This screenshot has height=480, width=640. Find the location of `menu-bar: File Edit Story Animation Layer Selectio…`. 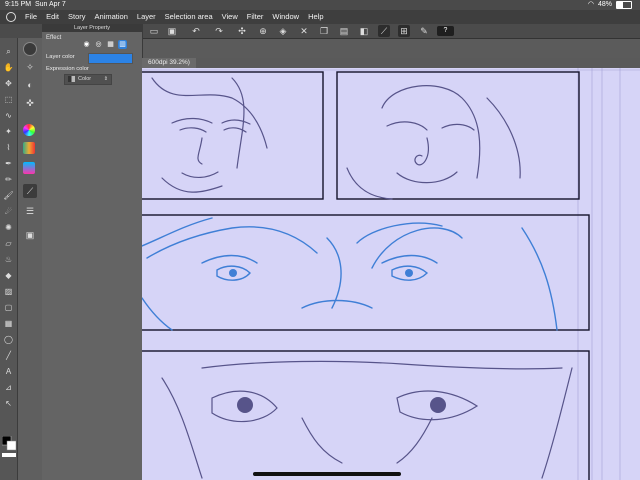

menu-bar: File Edit Story Animation Layer Selectio… is located at coordinates (320, 17).